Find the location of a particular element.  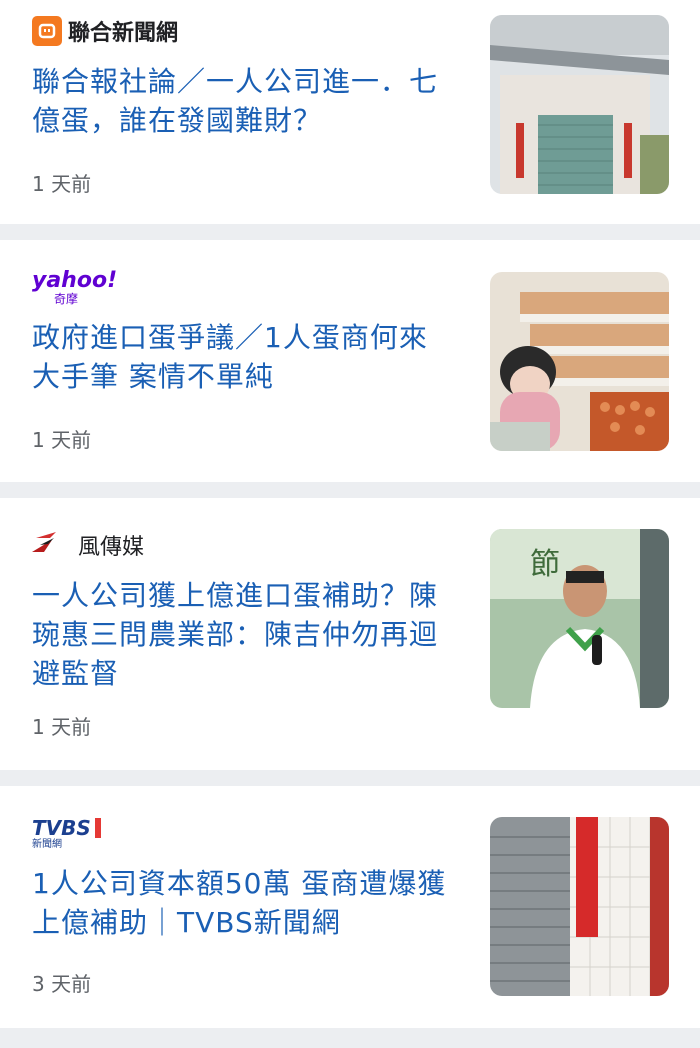

article-time: 3 天前 is located at coordinates (62, 984).